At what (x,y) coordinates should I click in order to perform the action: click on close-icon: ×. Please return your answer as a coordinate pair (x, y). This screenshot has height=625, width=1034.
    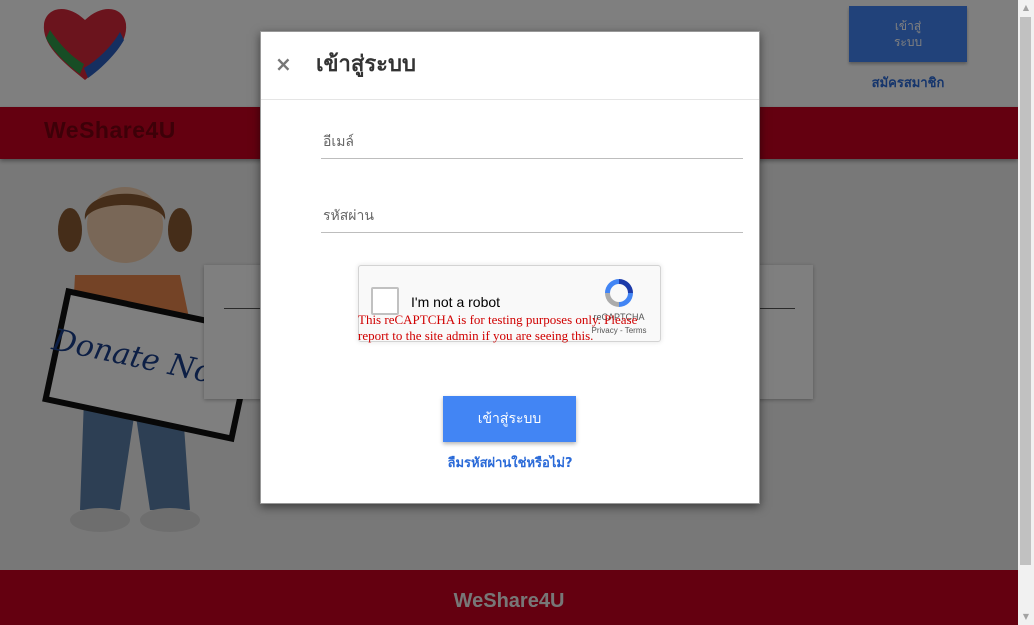
    Looking at the image, I should click on (283, 64).